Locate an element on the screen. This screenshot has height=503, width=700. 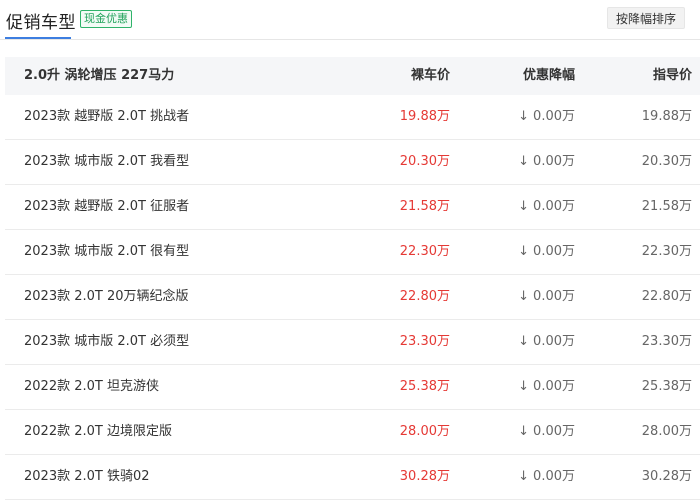
bare-price: 22.80万 is located at coordinates (424, 296).